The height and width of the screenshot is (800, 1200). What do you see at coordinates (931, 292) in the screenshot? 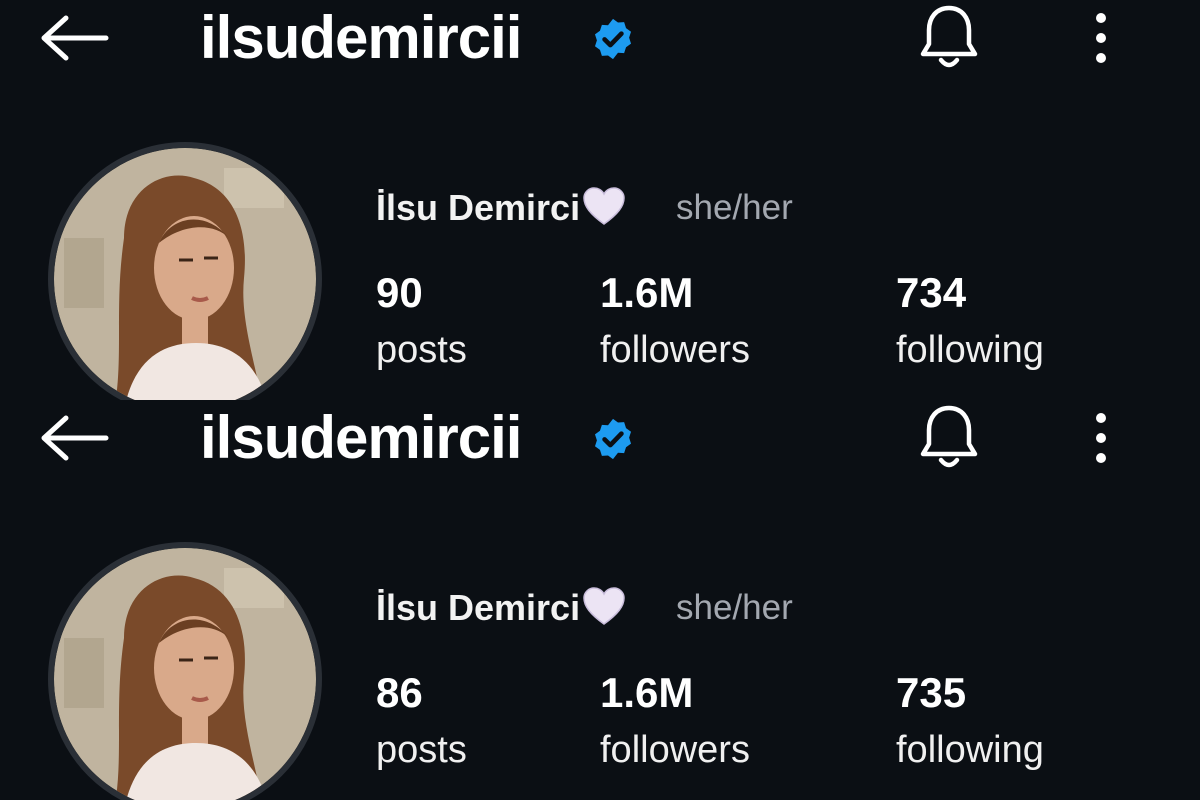
I see `following-value: 734` at bounding box center [931, 292].